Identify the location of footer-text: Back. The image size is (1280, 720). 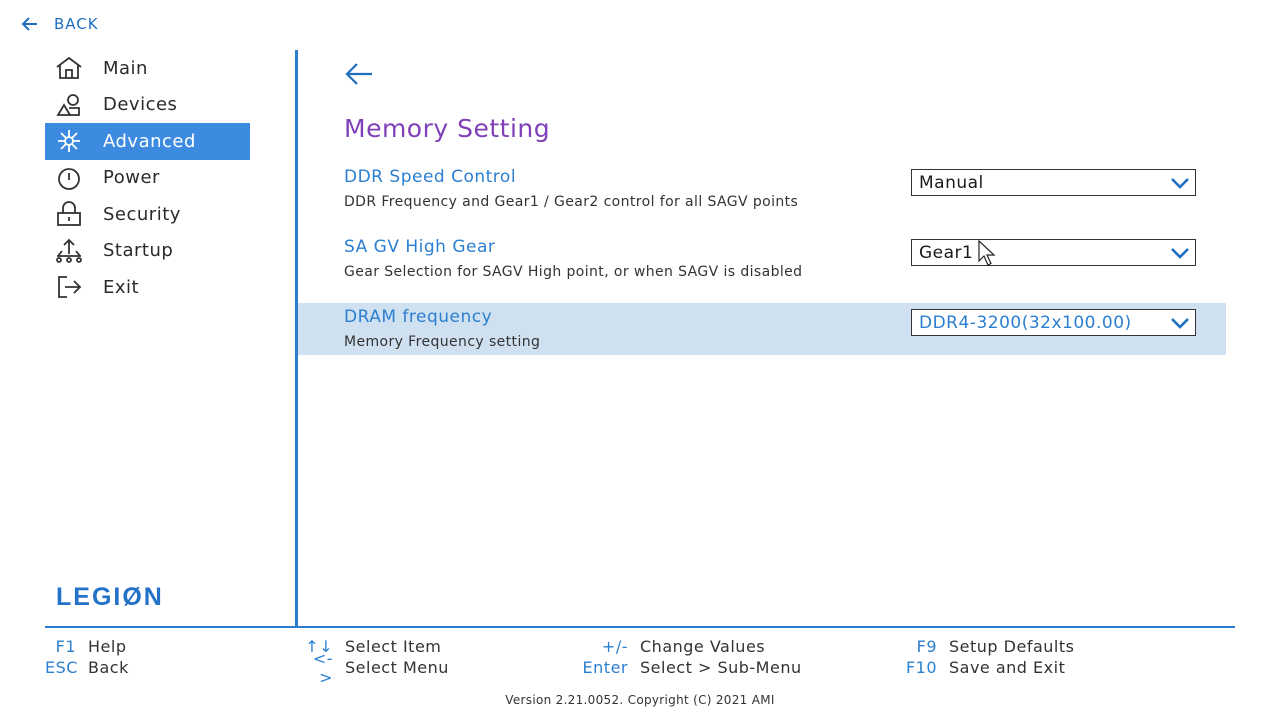
(108, 667).